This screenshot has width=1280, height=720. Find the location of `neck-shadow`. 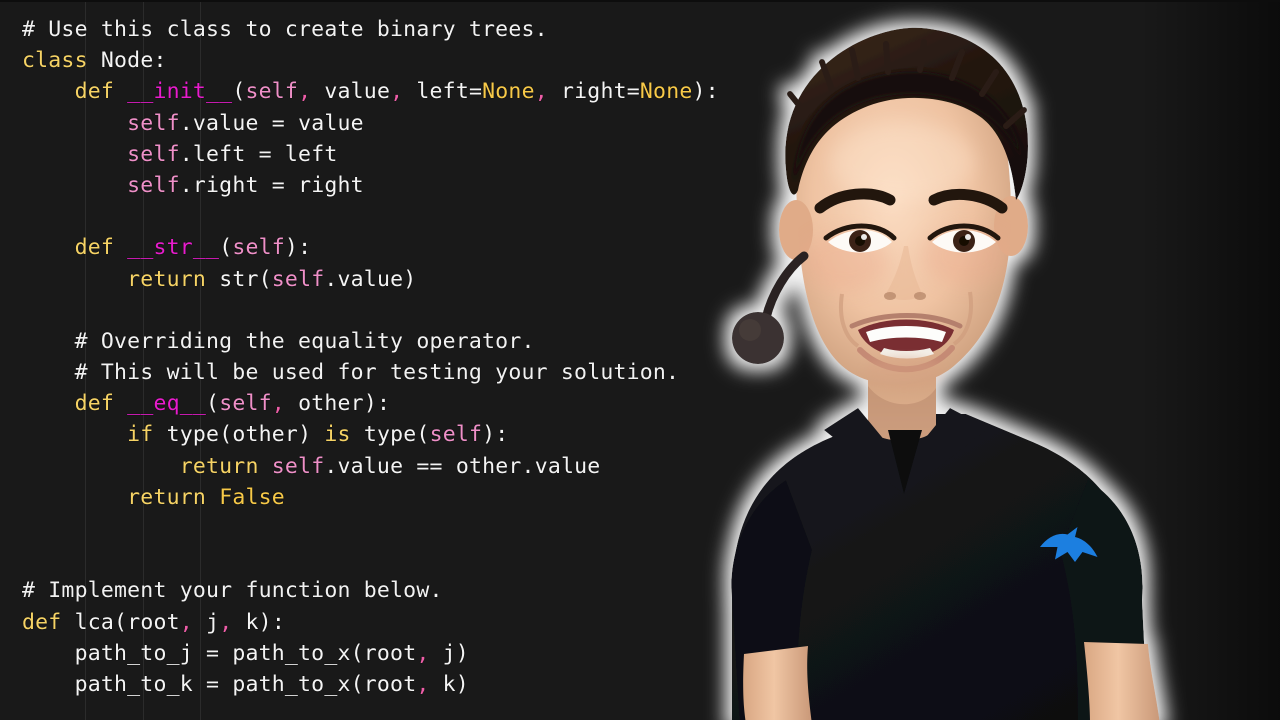

neck-shadow is located at coordinates (902, 413).